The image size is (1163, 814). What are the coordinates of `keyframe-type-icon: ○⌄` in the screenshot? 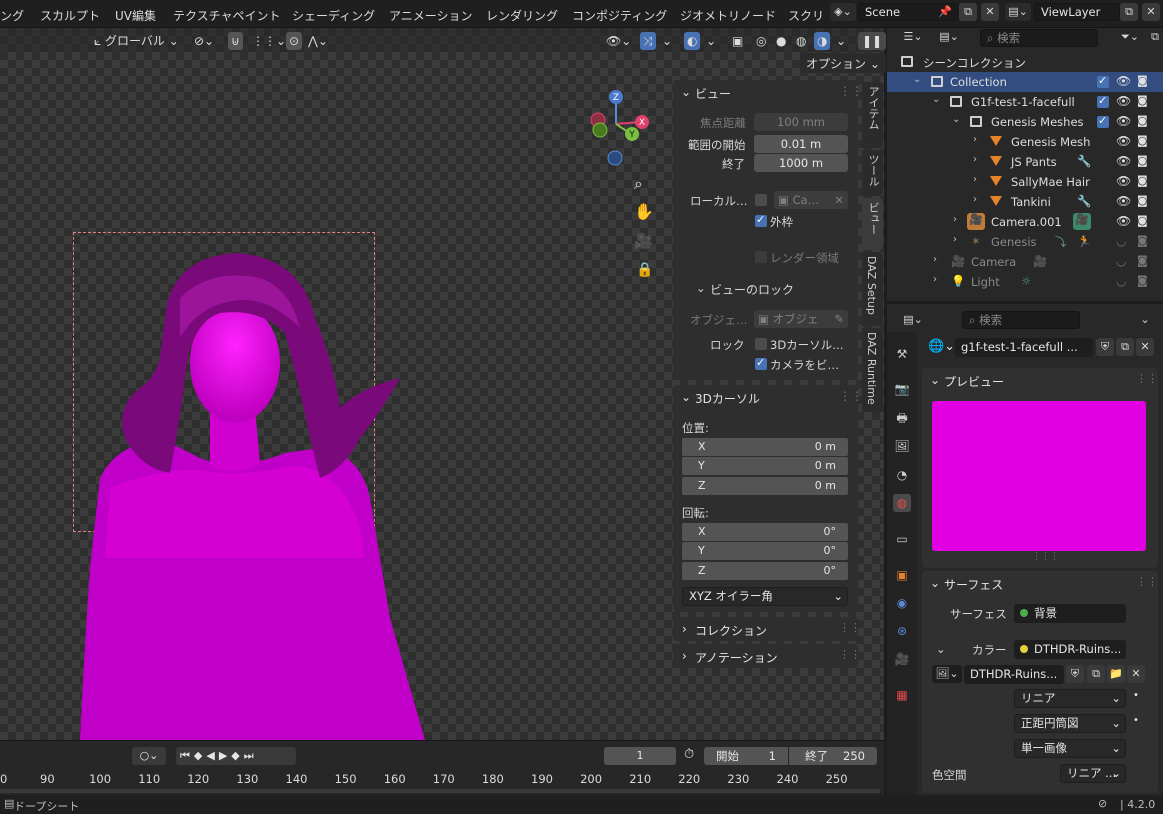 It's located at (149, 756).